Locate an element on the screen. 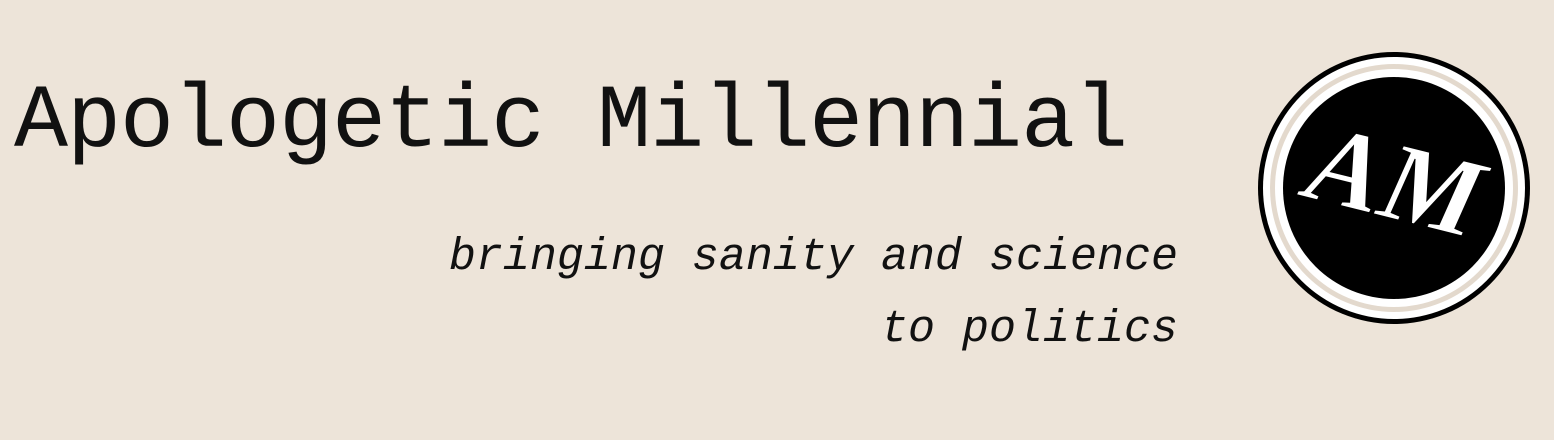  am-logo-icon: AM is located at coordinates (1394, 188).